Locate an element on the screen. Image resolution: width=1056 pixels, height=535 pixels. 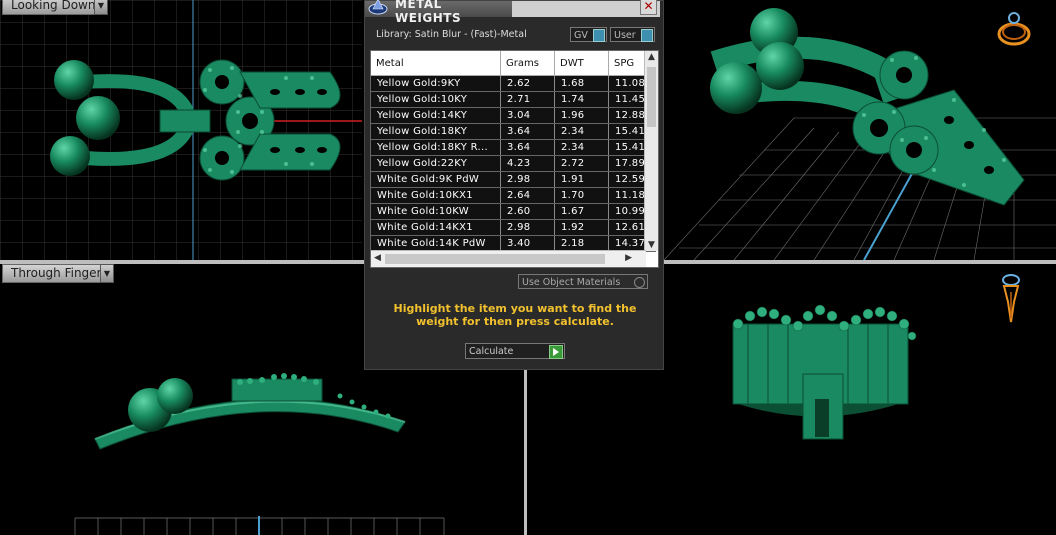
scroll-up-icon: ▲ is located at coordinates (651, 57).